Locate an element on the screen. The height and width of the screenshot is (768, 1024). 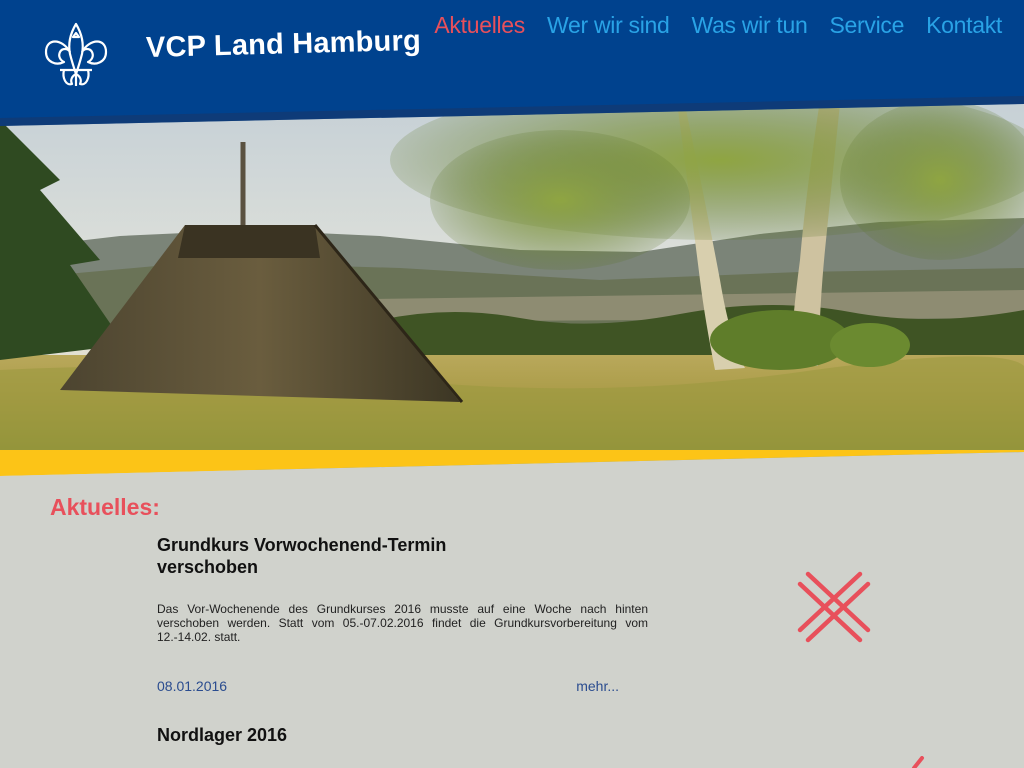
fleur-de-lis-icon is located at coordinates (76, 56).